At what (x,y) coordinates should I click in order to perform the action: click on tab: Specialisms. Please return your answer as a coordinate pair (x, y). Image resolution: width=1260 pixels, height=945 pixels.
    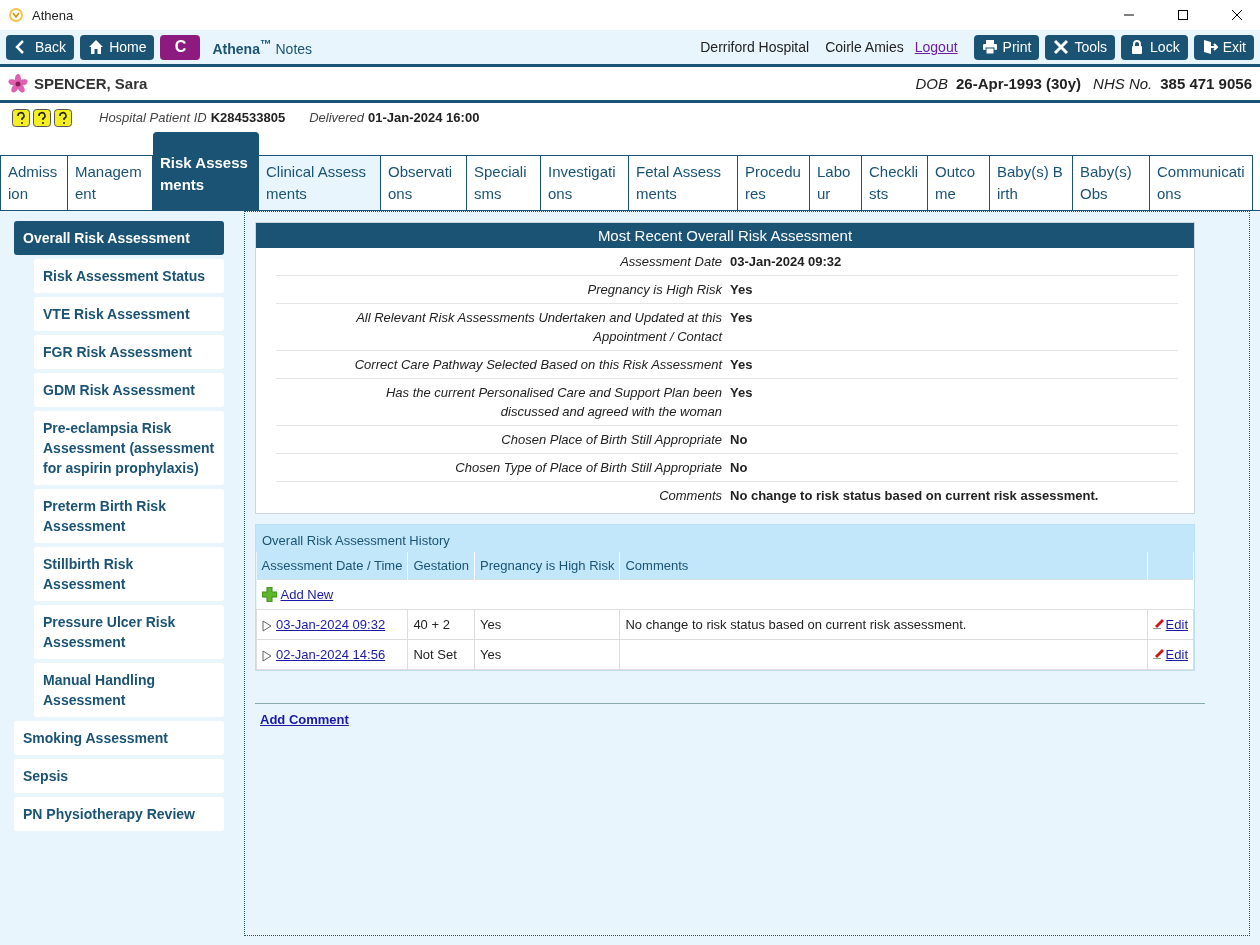
    Looking at the image, I should click on (504, 182).